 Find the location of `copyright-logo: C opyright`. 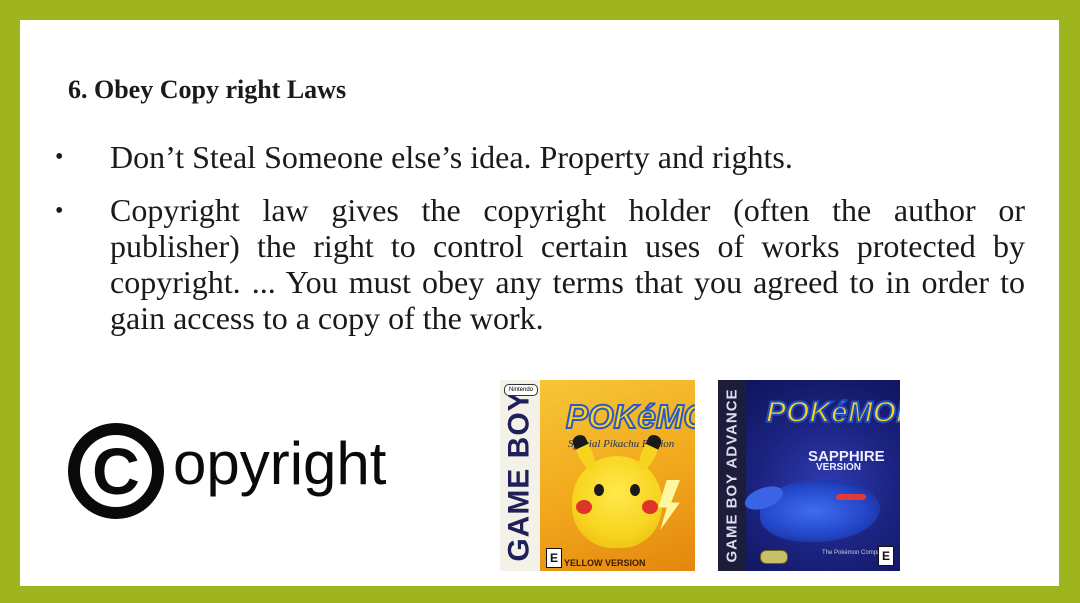

copyright-logo: C opyright is located at coordinates (243, 475).